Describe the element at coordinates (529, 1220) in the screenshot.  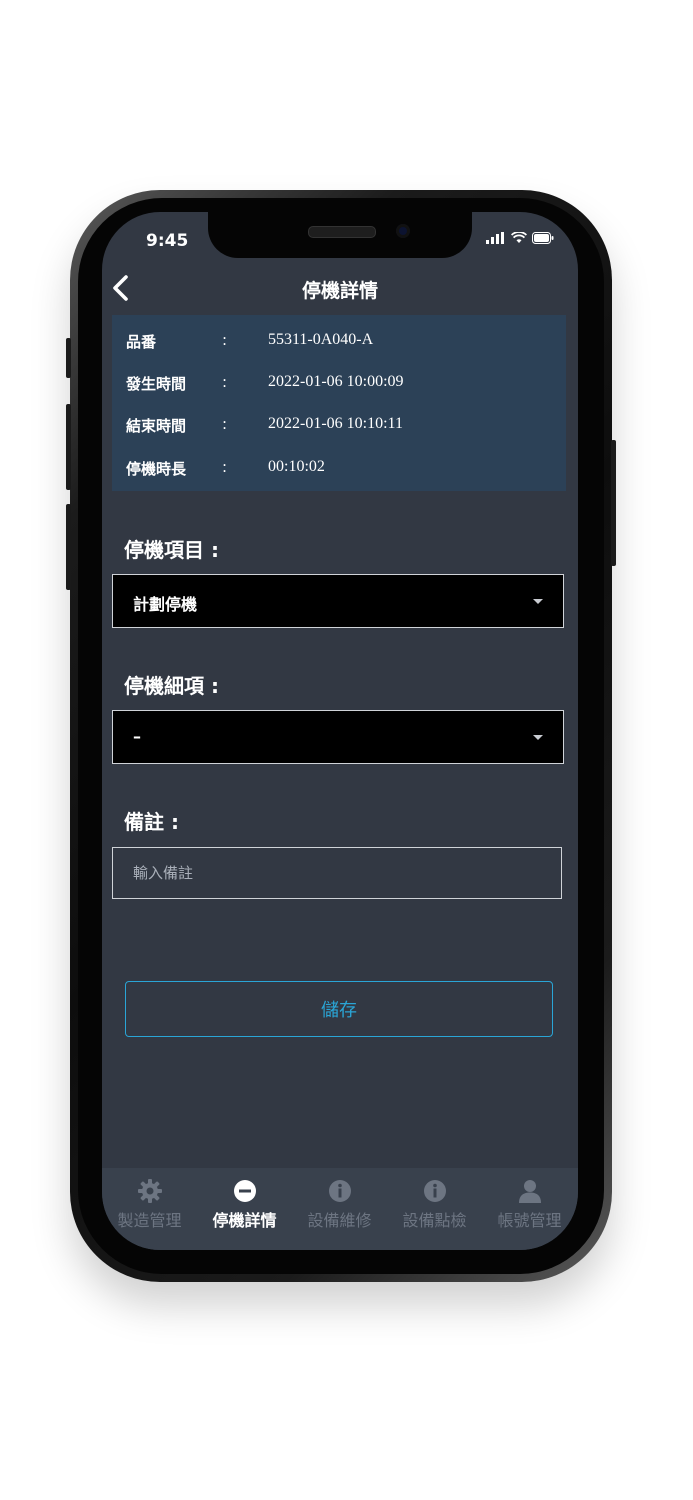
I see `tab-label: 帳號管理` at that location.